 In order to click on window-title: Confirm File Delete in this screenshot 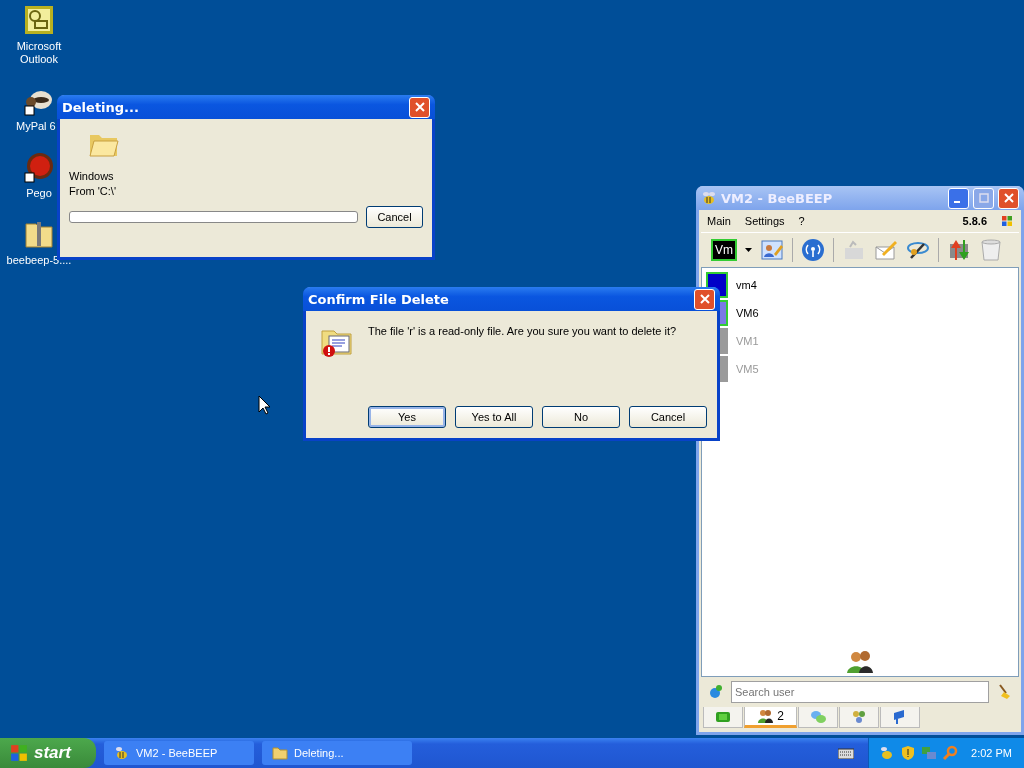, I will do `click(378, 299)`.